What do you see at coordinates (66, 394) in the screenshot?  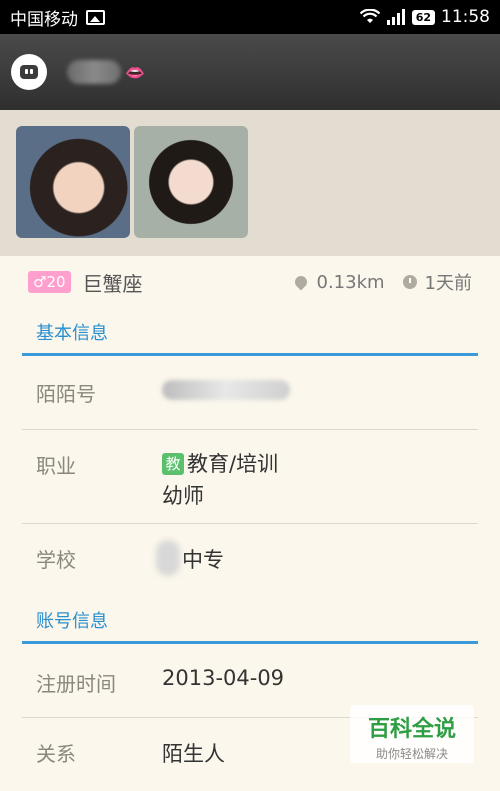 I see `momo-id-label: 陌陌号` at bounding box center [66, 394].